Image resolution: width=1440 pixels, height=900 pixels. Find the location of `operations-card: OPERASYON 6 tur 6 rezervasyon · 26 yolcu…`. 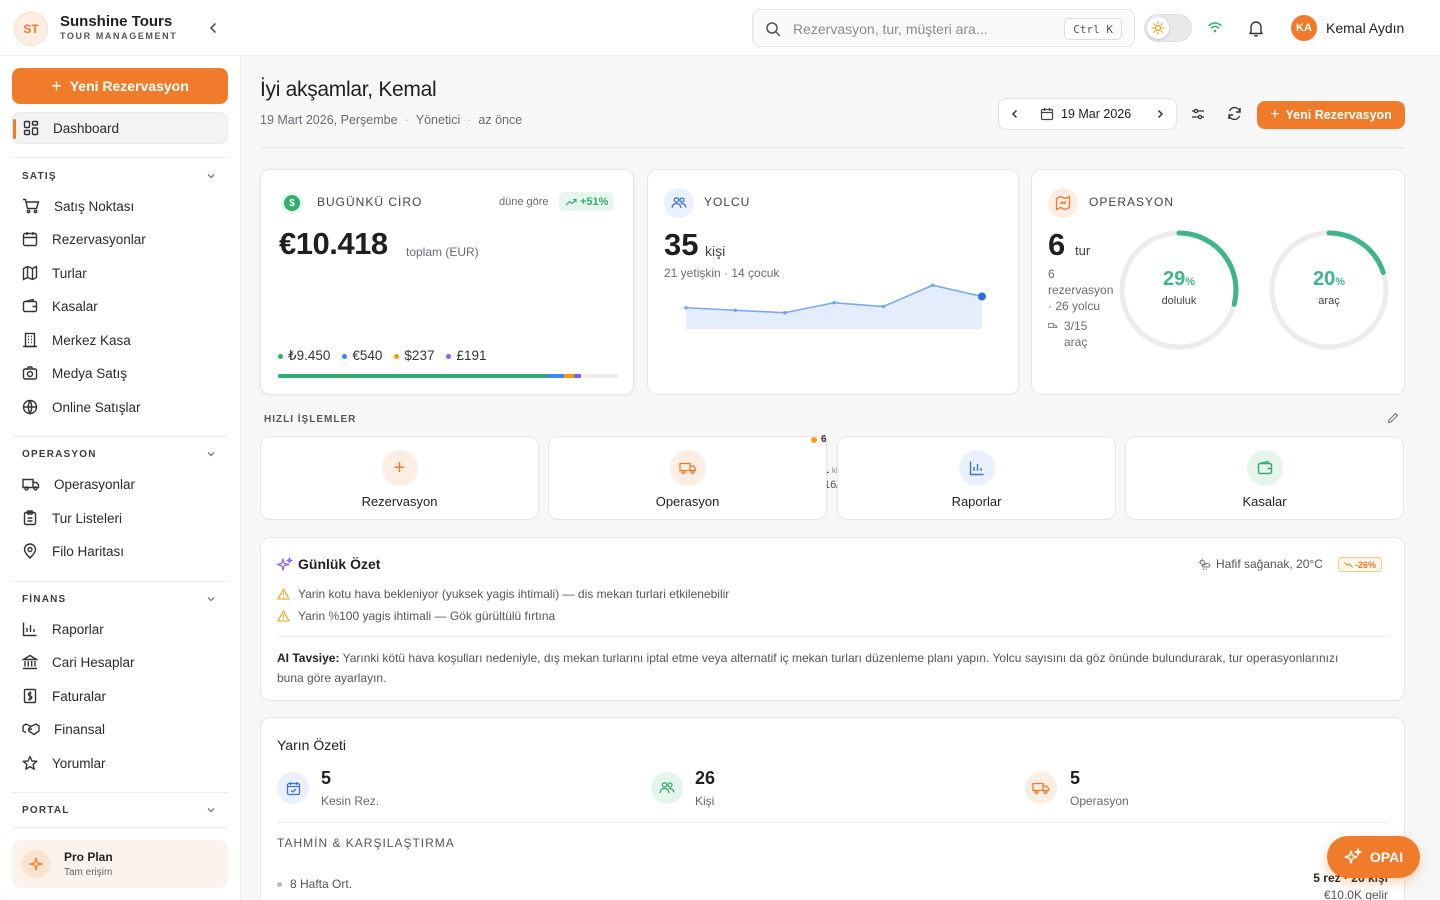

operations-card: OPERASYON 6 tur 6 rezervasyon · 26 yolcu… is located at coordinates (1218, 282).